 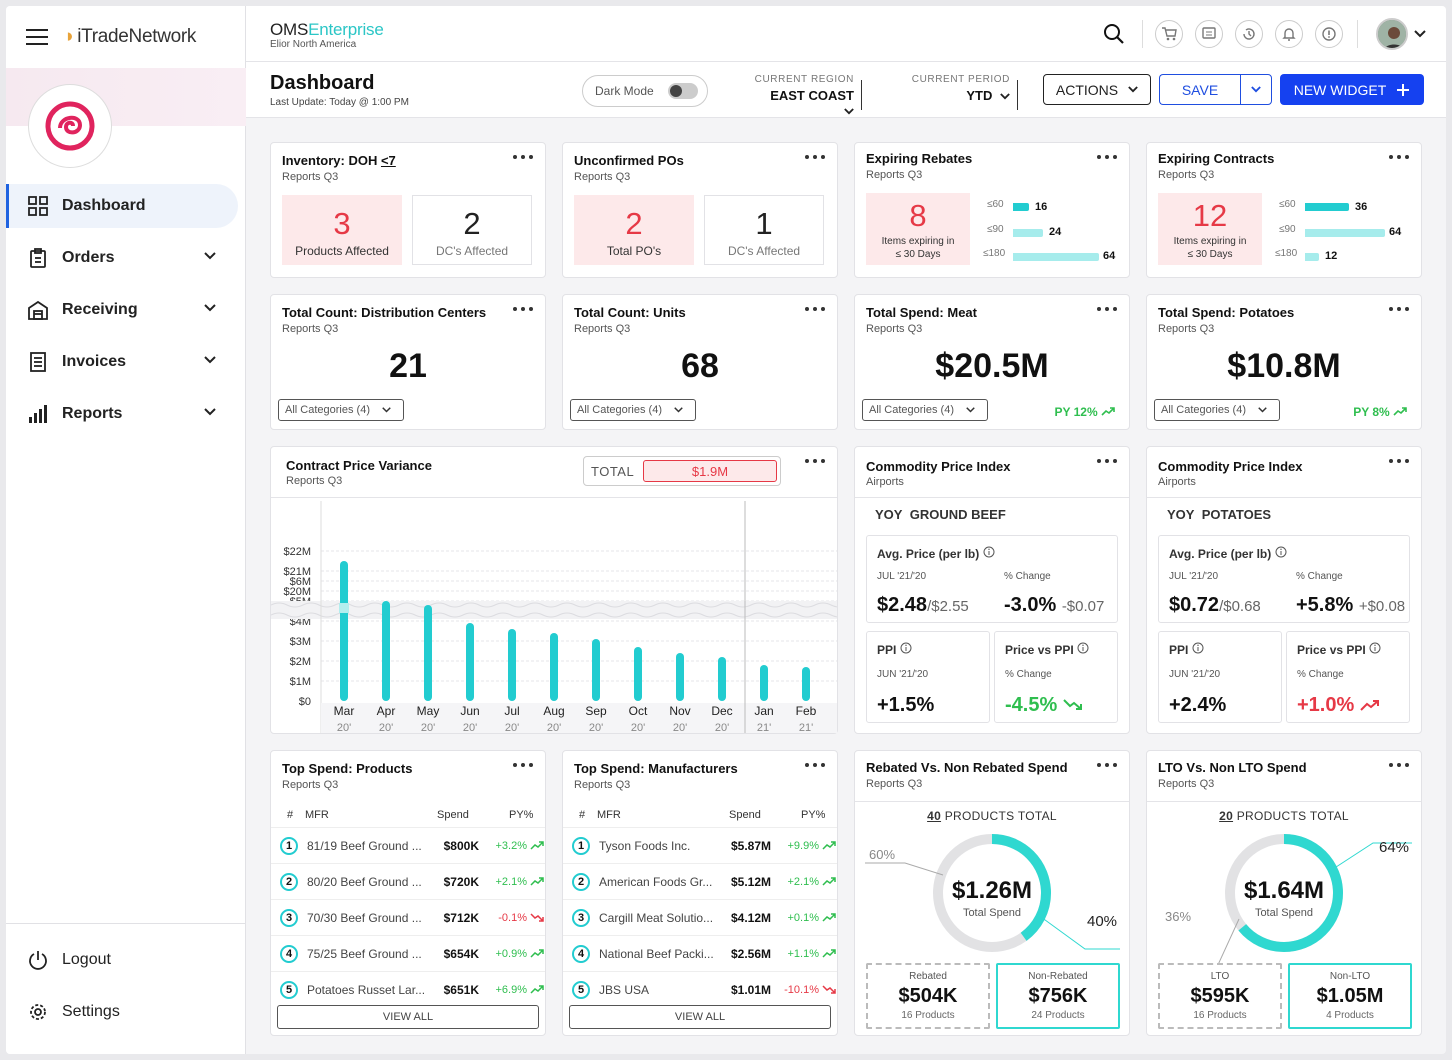 What do you see at coordinates (700, 917) in the screenshot?
I see `table-row: 3 Cargill Meat Solutio... $4.12M +0.1%` at bounding box center [700, 917].